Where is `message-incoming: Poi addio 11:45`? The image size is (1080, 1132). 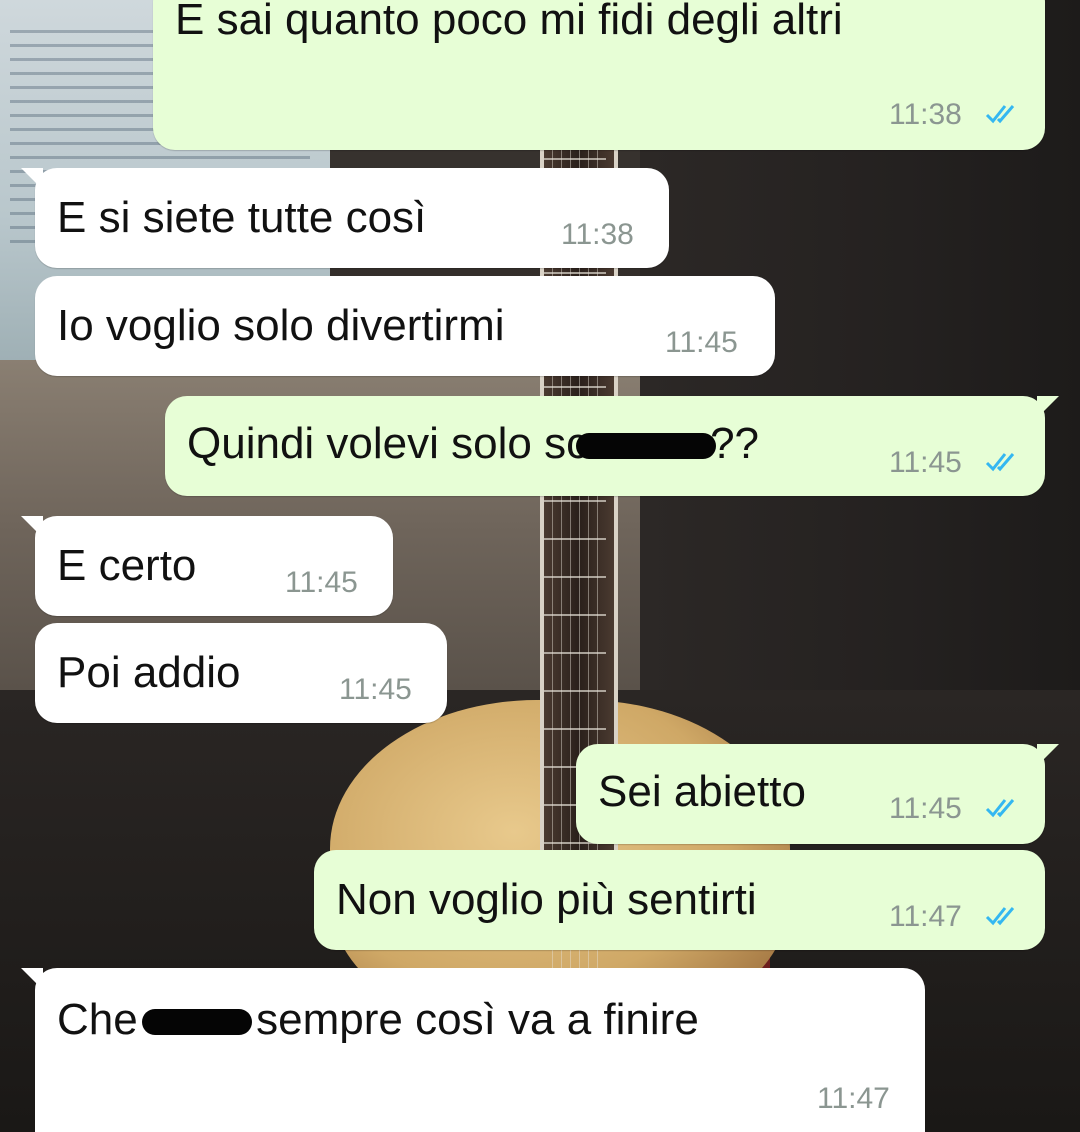
message-incoming: Poi addio 11:45 is located at coordinates (241, 673).